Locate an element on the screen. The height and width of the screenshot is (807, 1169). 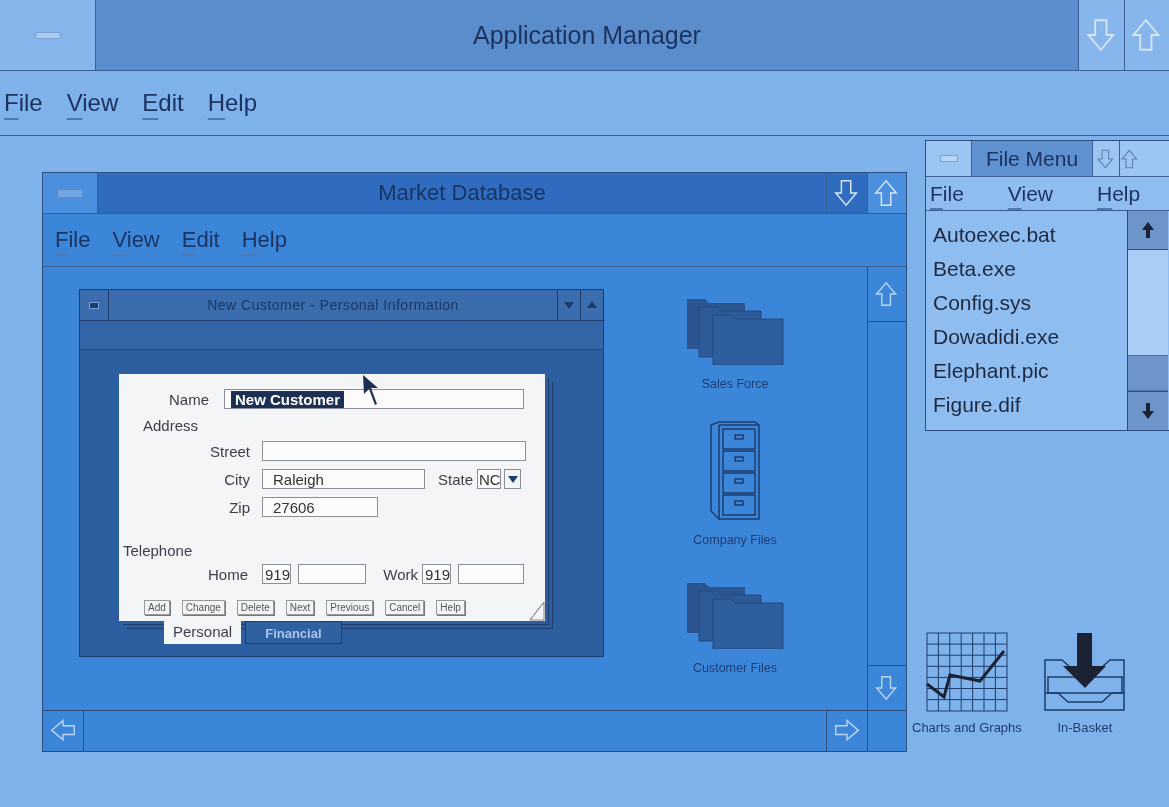
window-title: Market Database is located at coordinates (462, 193).